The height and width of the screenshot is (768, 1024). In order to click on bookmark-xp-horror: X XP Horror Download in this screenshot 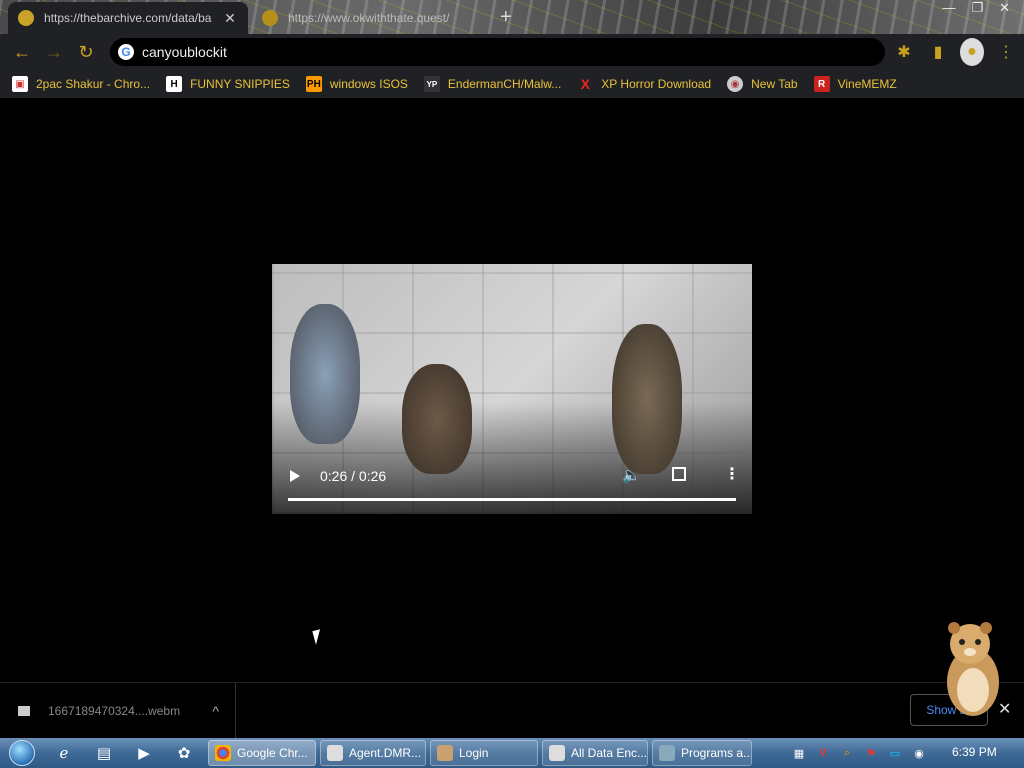, I will do `click(644, 84)`.